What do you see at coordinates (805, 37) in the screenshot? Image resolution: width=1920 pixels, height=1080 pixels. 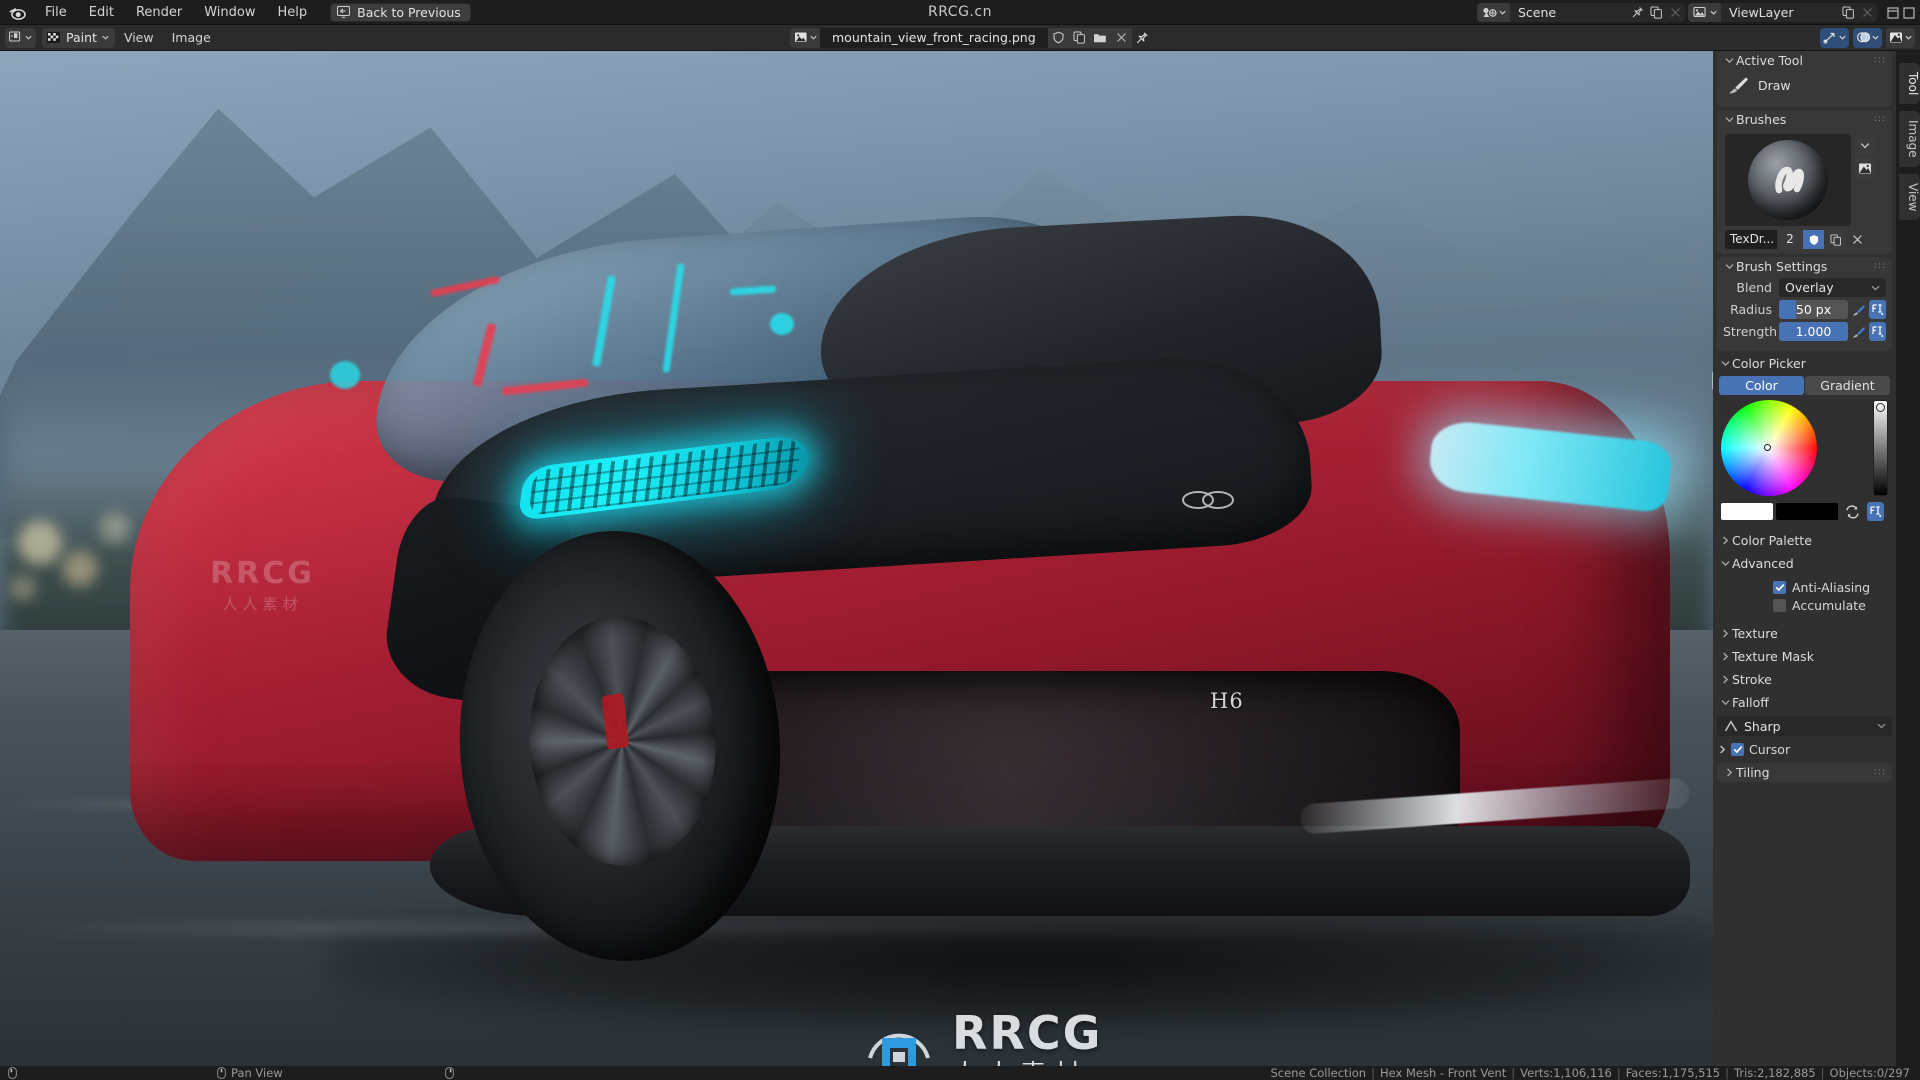 I see `image-data-icon` at bounding box center [805, 37].